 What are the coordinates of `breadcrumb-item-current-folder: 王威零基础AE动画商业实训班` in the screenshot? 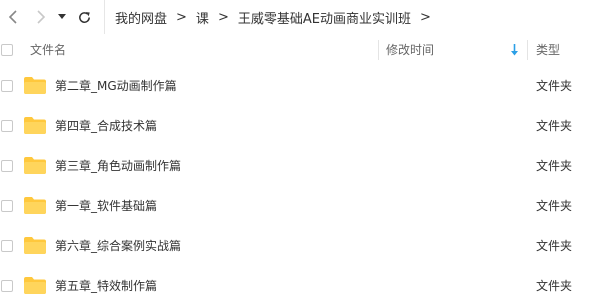 It's located at (324, 17).